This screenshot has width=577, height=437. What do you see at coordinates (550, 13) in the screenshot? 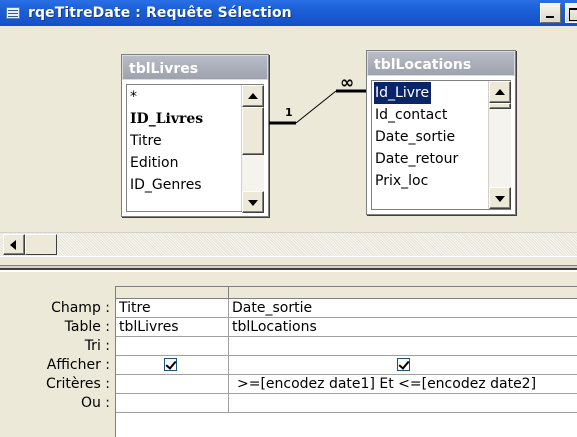
I see `minimize-button` at bounding box center [550, 13].